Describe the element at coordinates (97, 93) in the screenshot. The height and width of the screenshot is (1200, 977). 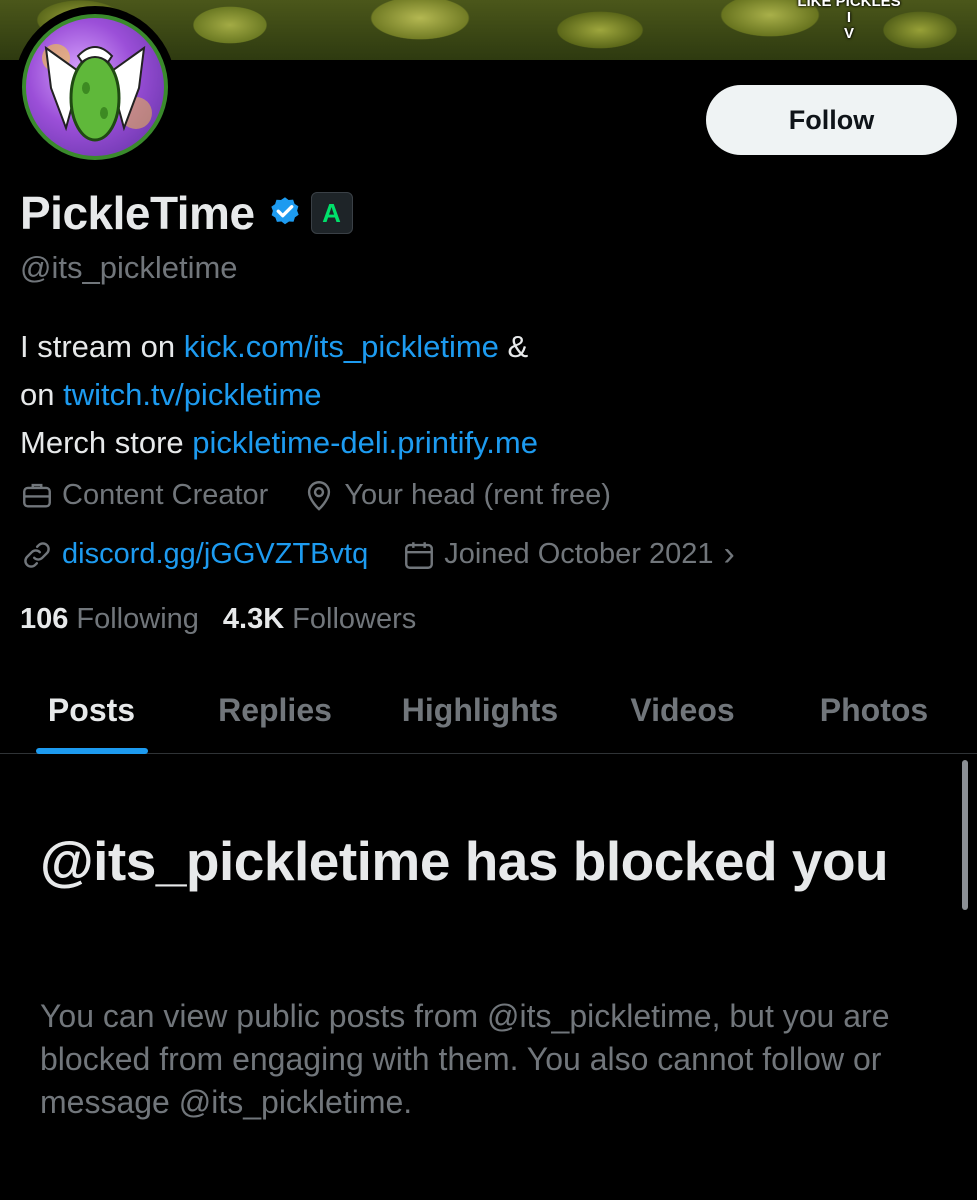
I see `pickle-character-icon` at that location.